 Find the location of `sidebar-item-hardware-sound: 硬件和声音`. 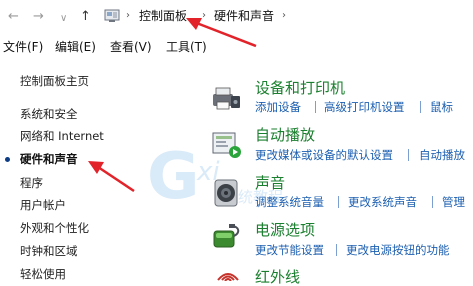

sidebar-item-hardware-sound: 硬件和声音 is located at coordinates (49, 159).